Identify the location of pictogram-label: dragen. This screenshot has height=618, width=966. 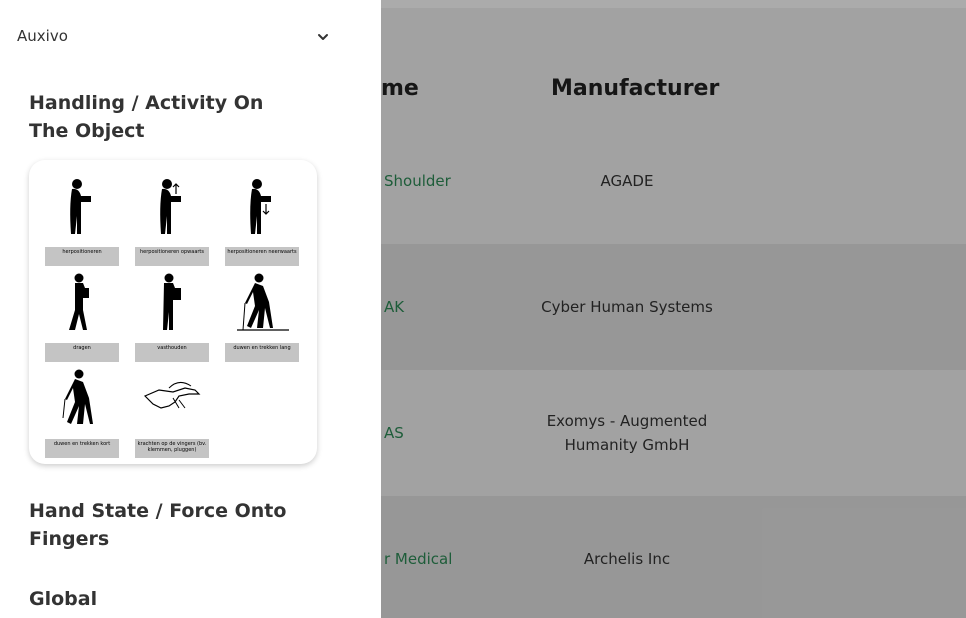
(82, 352).